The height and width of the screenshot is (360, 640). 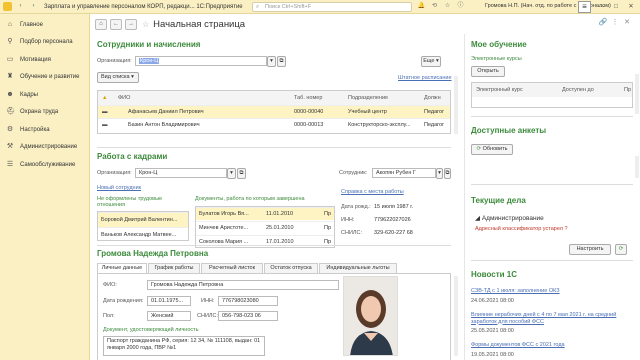 What do you see at coordinates (368, 98) in the screenshot?
I see `col-dept: Подразделение` at bounding box center [368, 98].